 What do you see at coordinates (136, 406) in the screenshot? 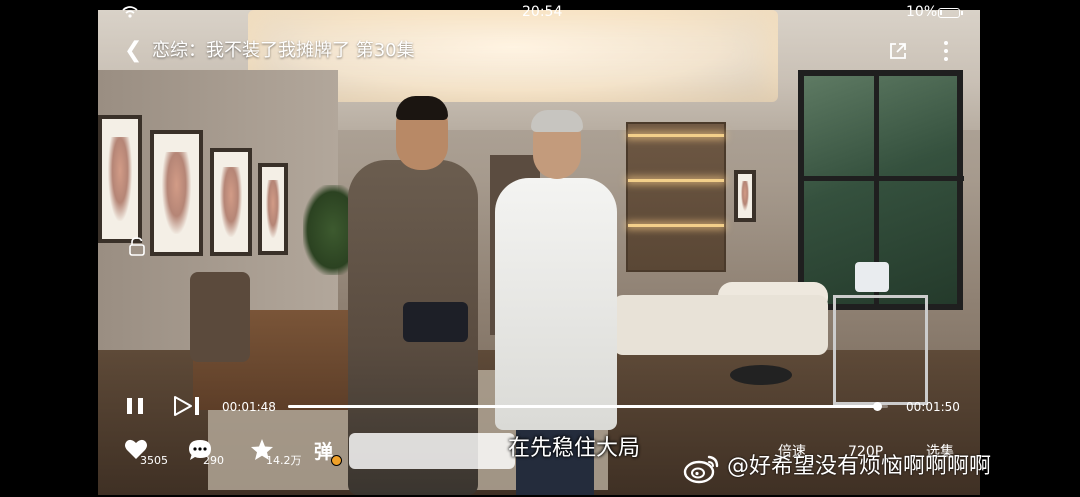
I see `pause-icon` at bounding box center [136, 406].